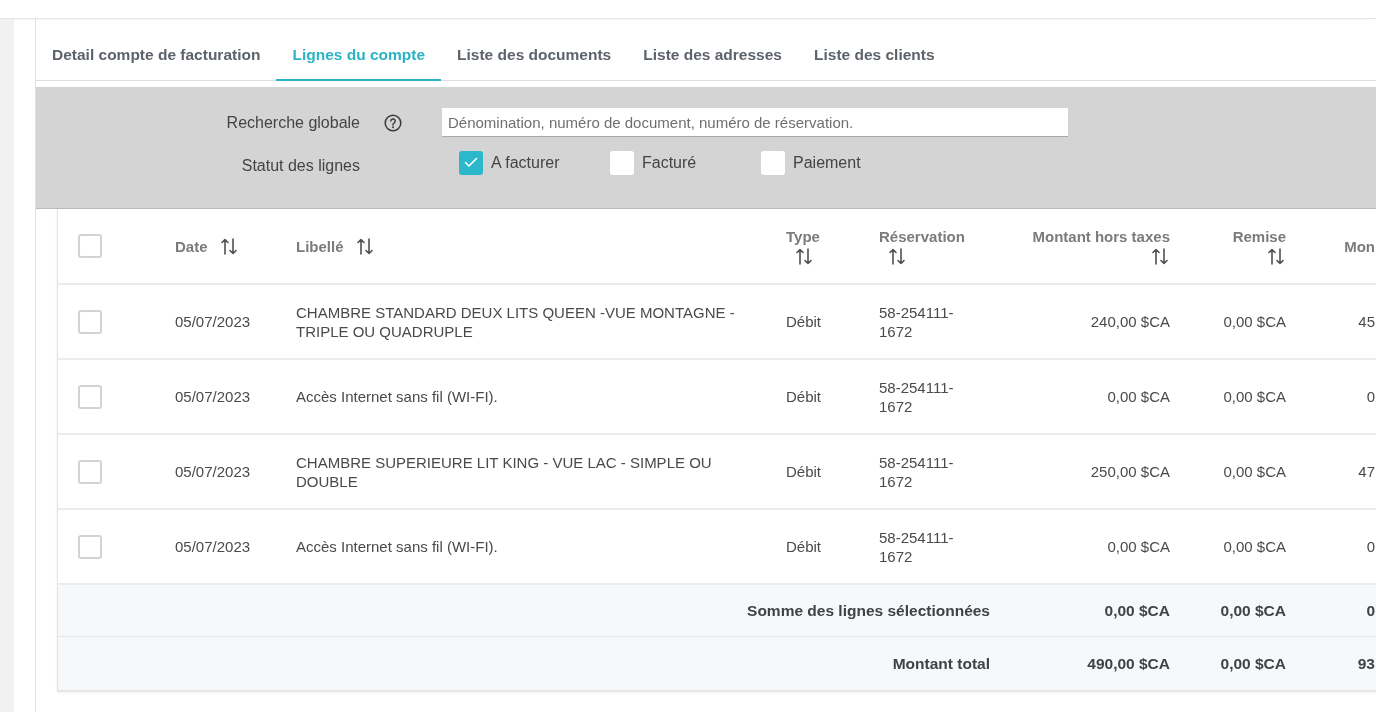 This screenshot has height=712, width=1376. What do you see at coordinates (1130, 471) in the screenshot?
I see `table-cell: 250,00 $CA` at bounding box center [1130, 471].